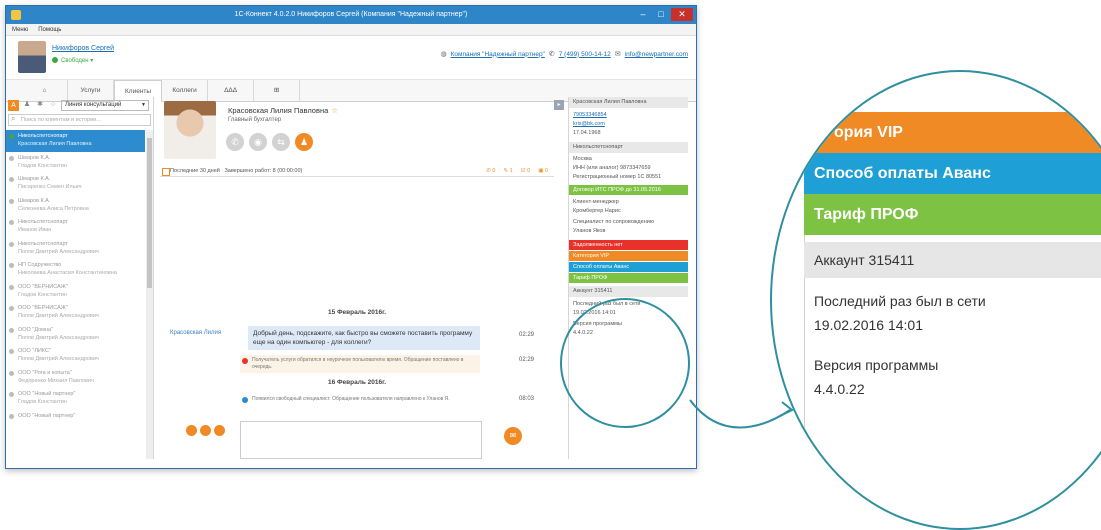  Describe the element at coordinates (219, 430) in the screenshot. I see `template-button` at that location.